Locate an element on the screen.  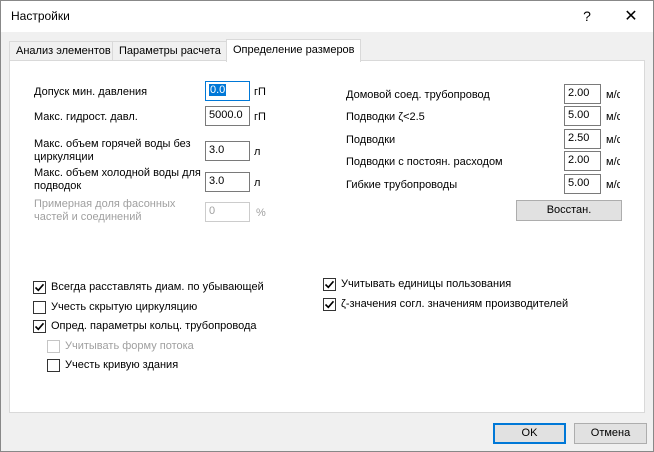
tab-sizing: Определение размеров is located at coordinates (293, 50).